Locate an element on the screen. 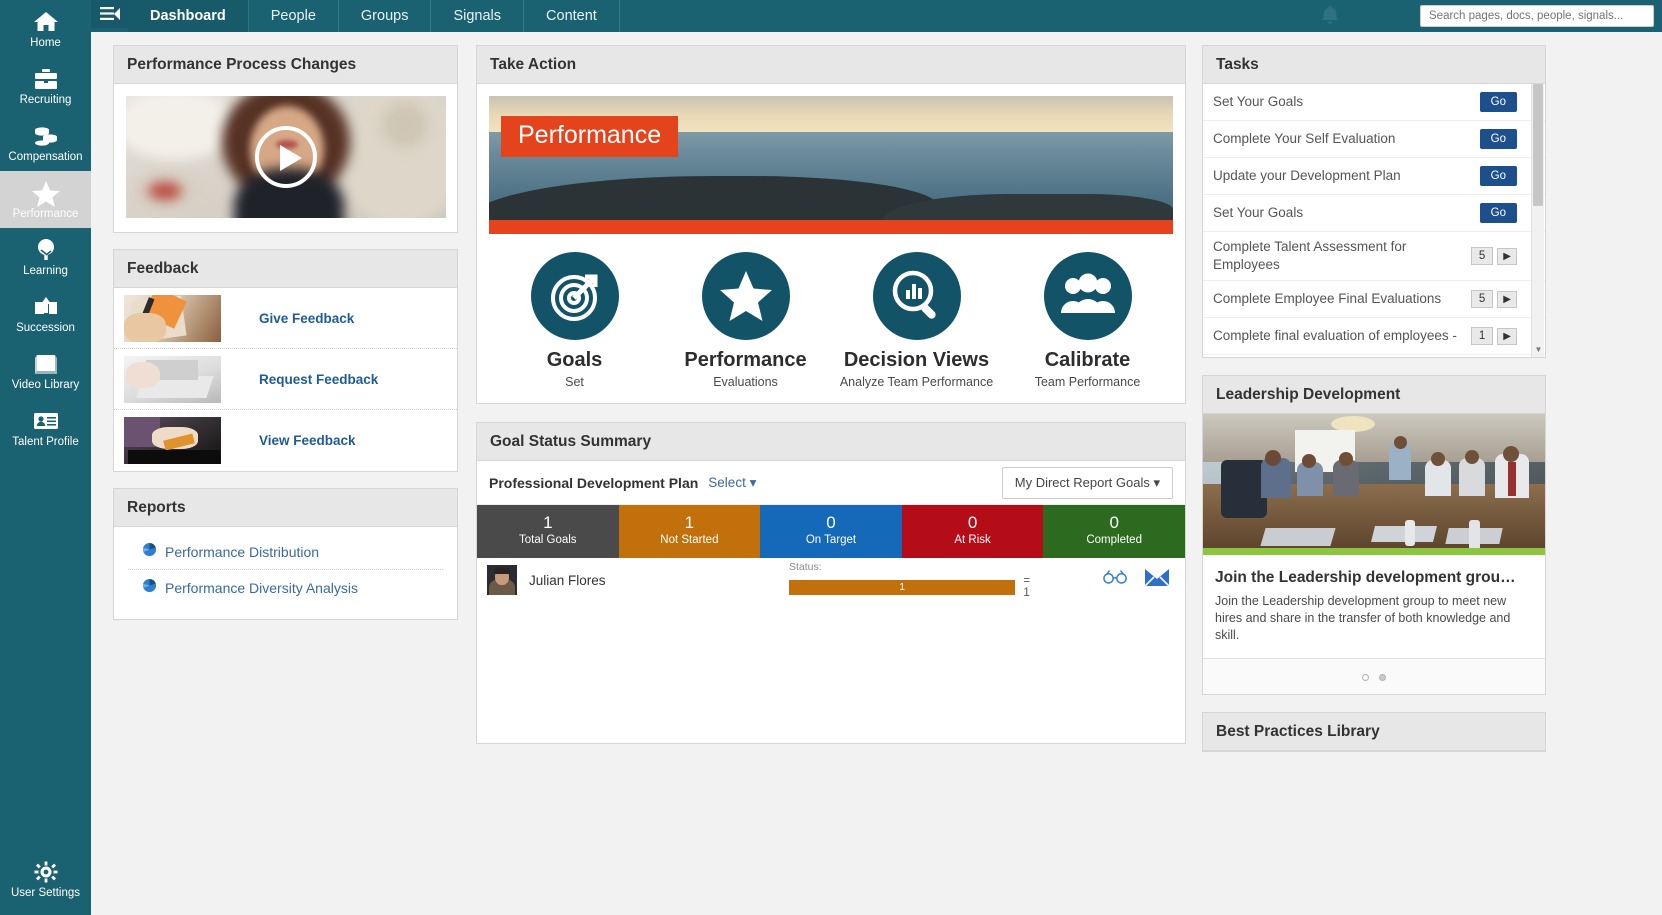 The height and width of the screenshot is (915, 1662). sidebar-item-label: Home is located at coordinates (45, 43).